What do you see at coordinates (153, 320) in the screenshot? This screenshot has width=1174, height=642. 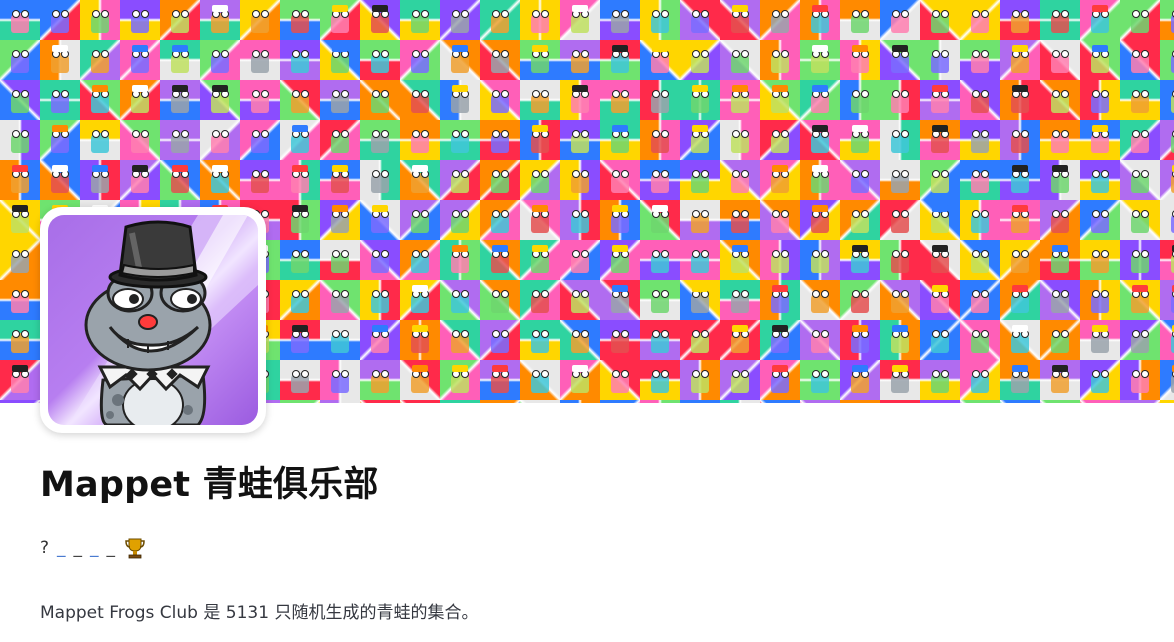 I see `collection-avatar-frame` at bounding box center [153, 320].